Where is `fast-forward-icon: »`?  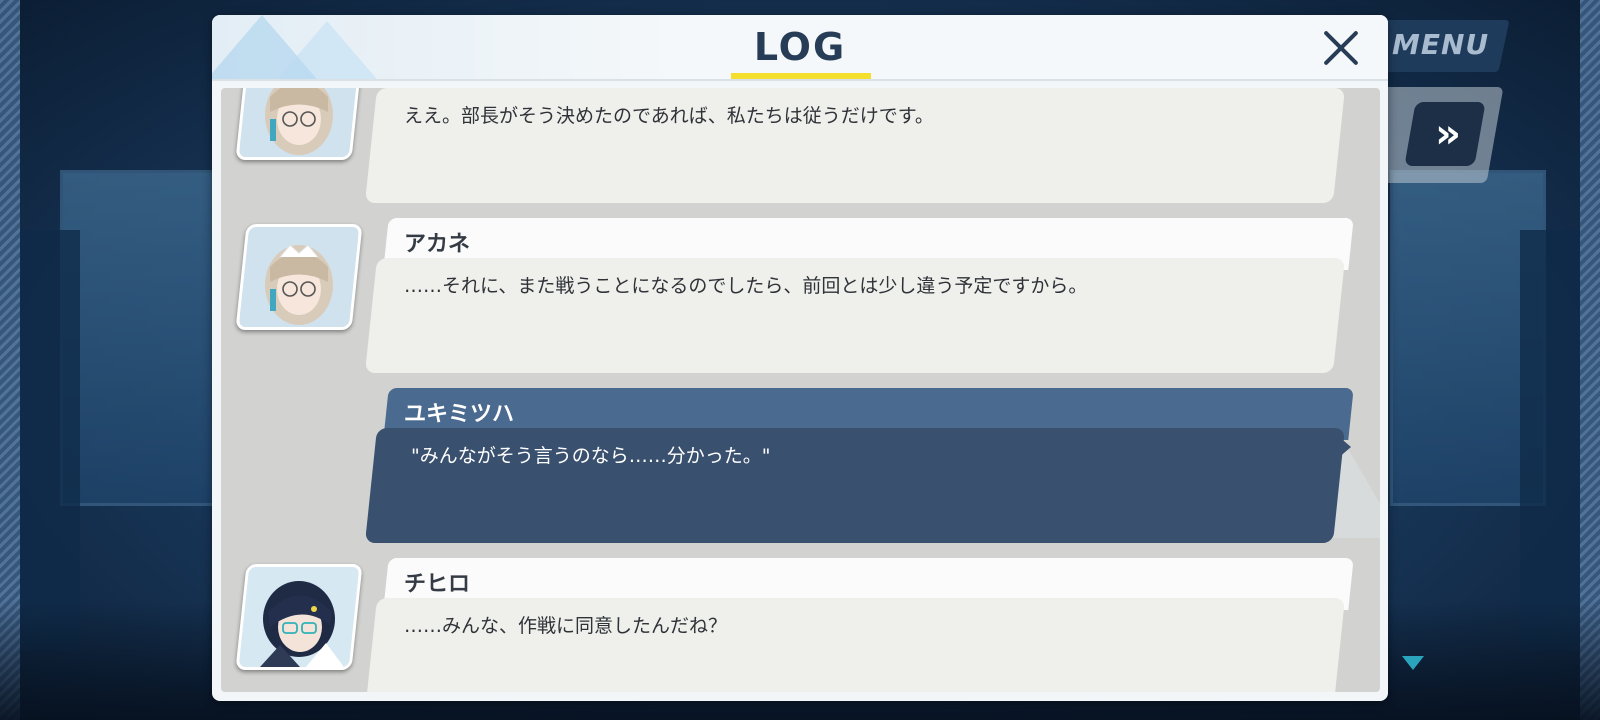
fast-forward-icon: » is located at coordinates (1448, 134).